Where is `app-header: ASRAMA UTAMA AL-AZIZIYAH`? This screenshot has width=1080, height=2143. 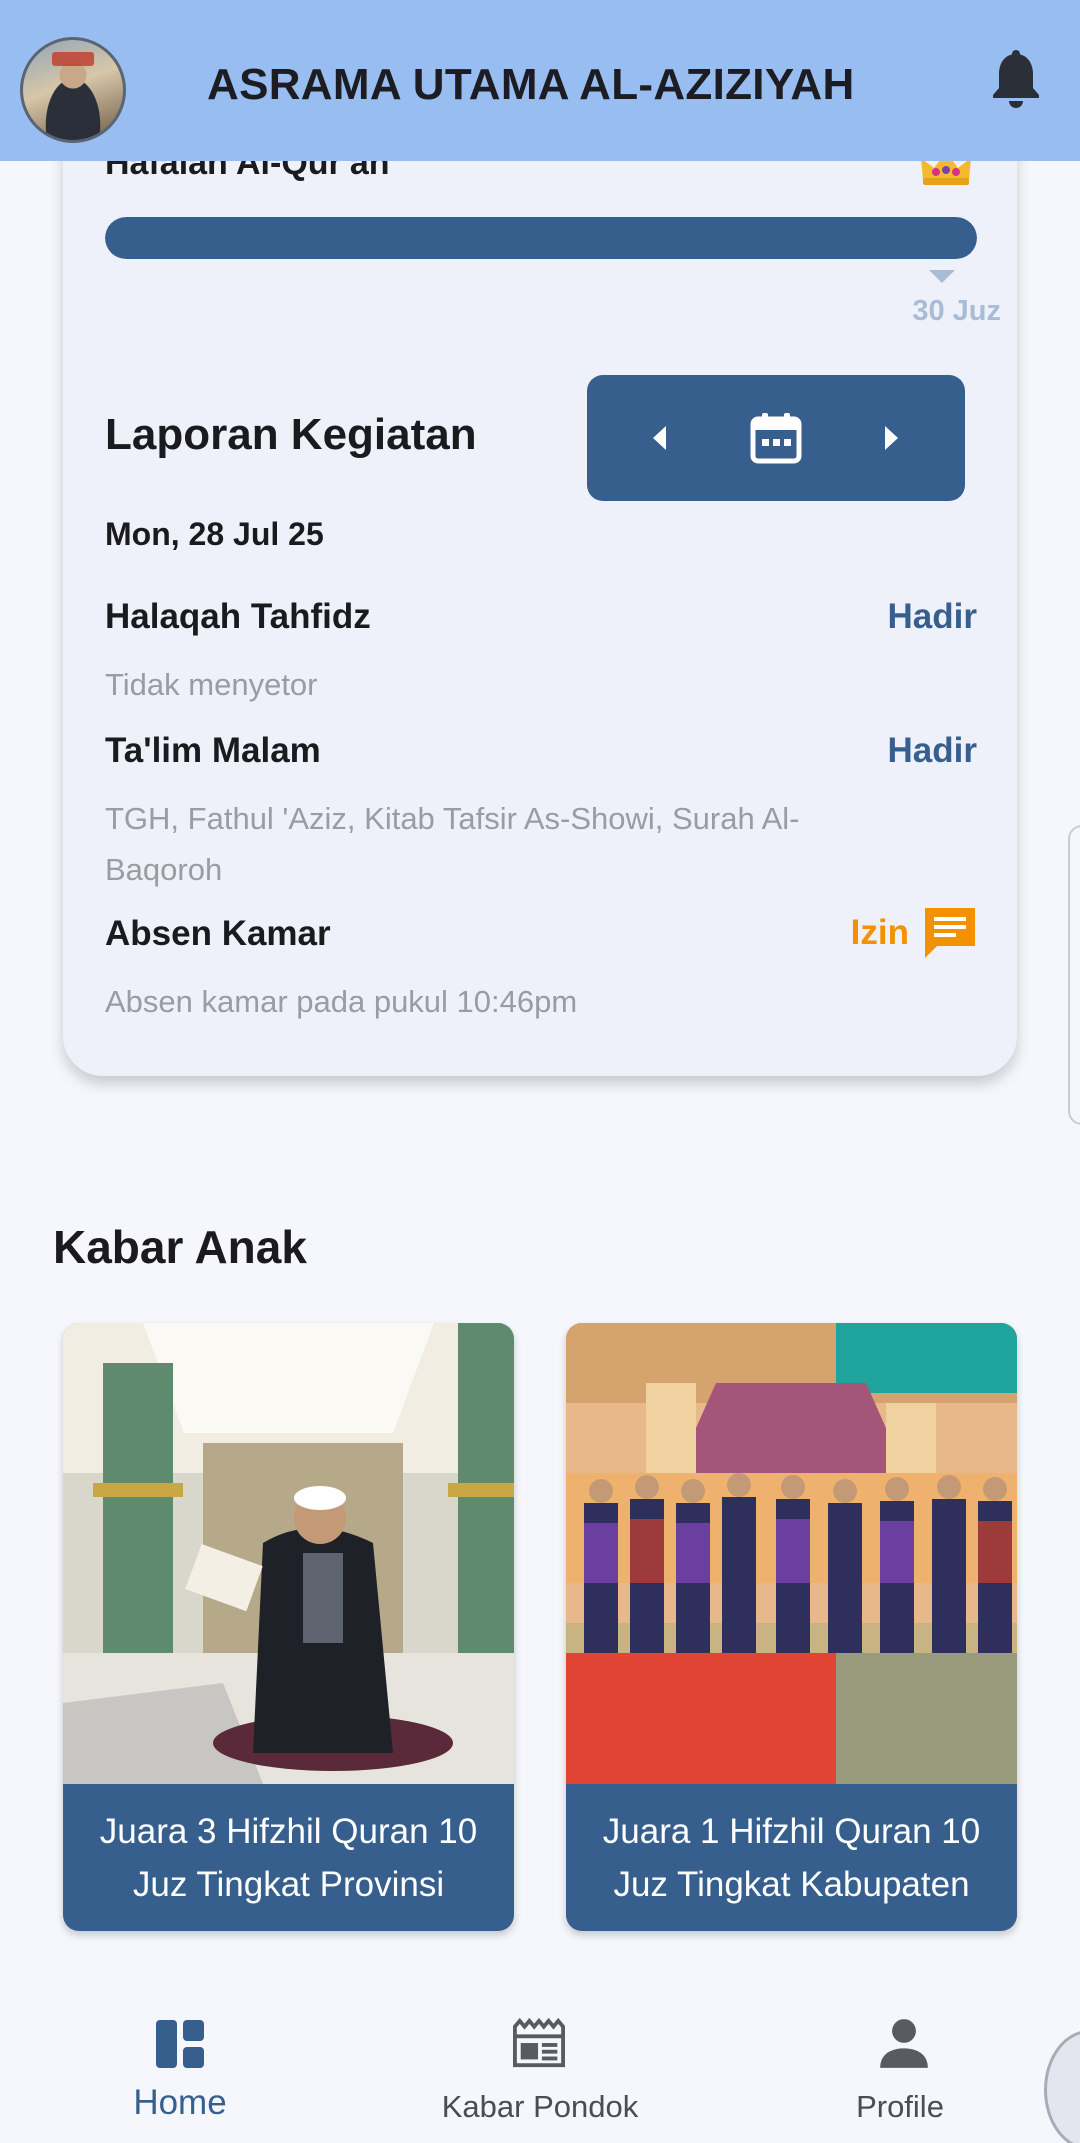
app-header: ASRAMA UTAMA AL-AZIZIYAH is located at coordinates (540, 80).